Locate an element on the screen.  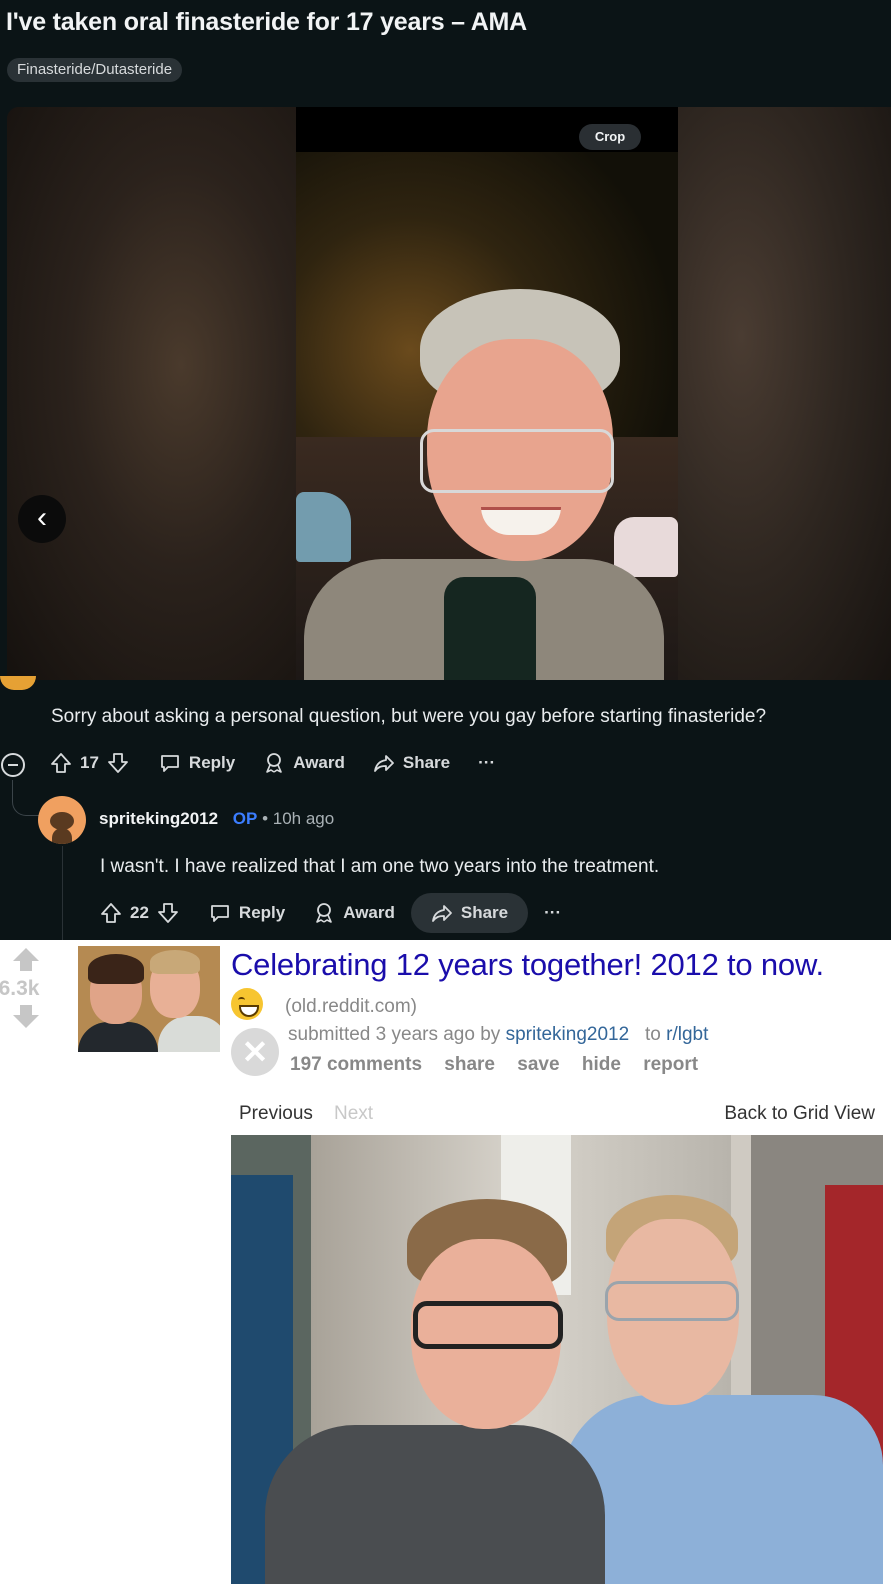
gallery-previous-link: Previous is located at coordinates (276, 1114).